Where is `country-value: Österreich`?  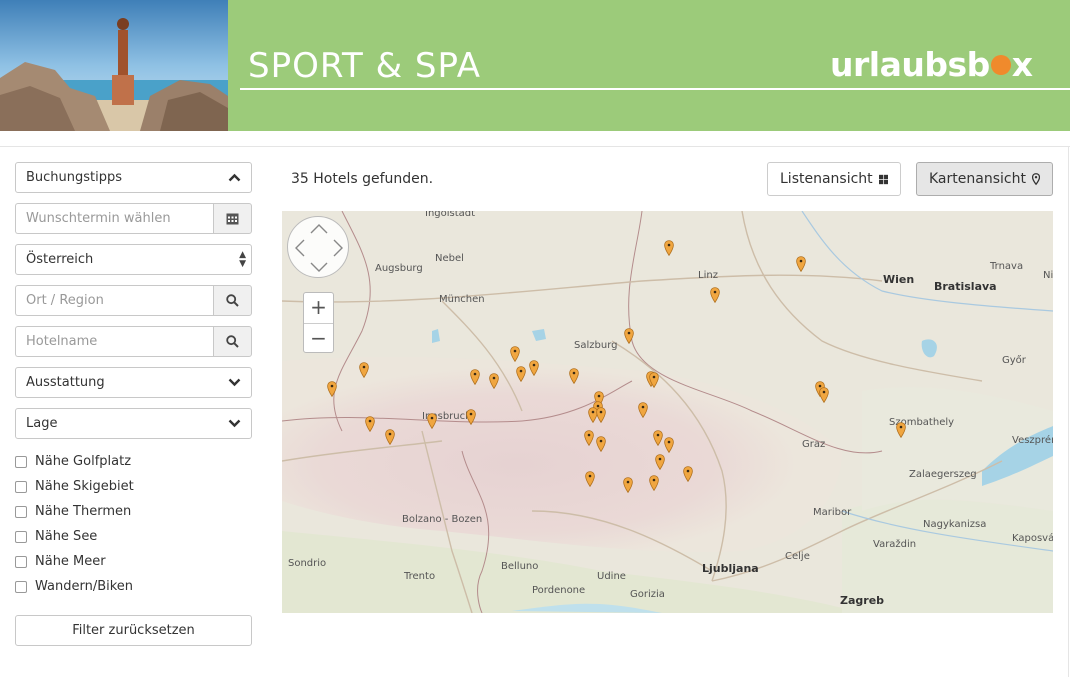 country-value: Österreich is located at coordinates (60, 259).